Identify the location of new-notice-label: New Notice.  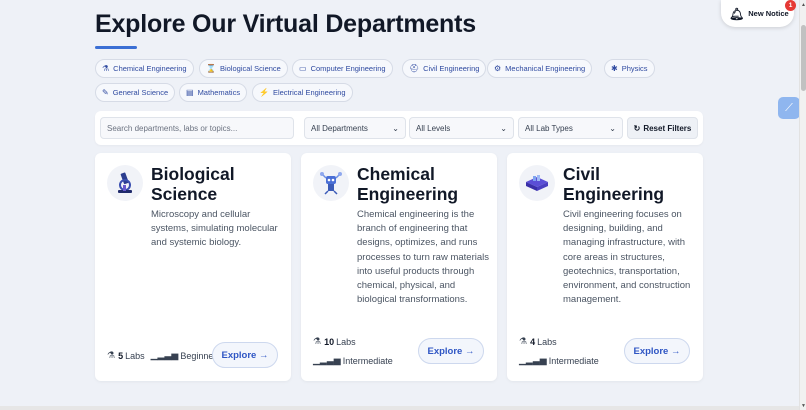
(768, 13).